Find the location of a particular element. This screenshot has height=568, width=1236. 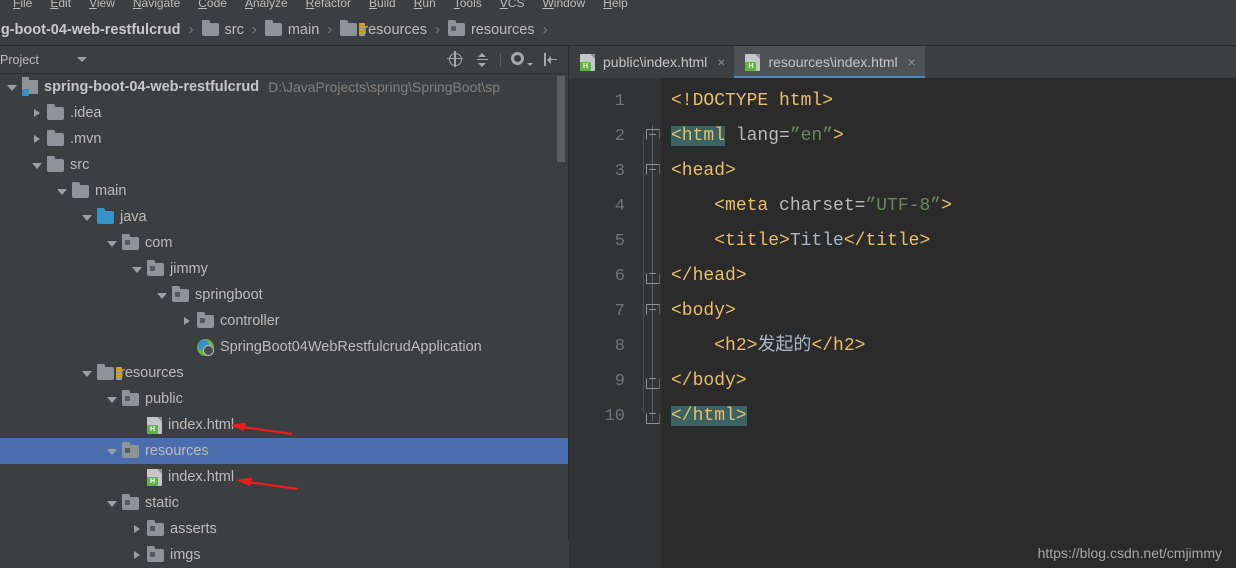

code-line-2: <html lang=”en”> is located at coordinates (948, 136).